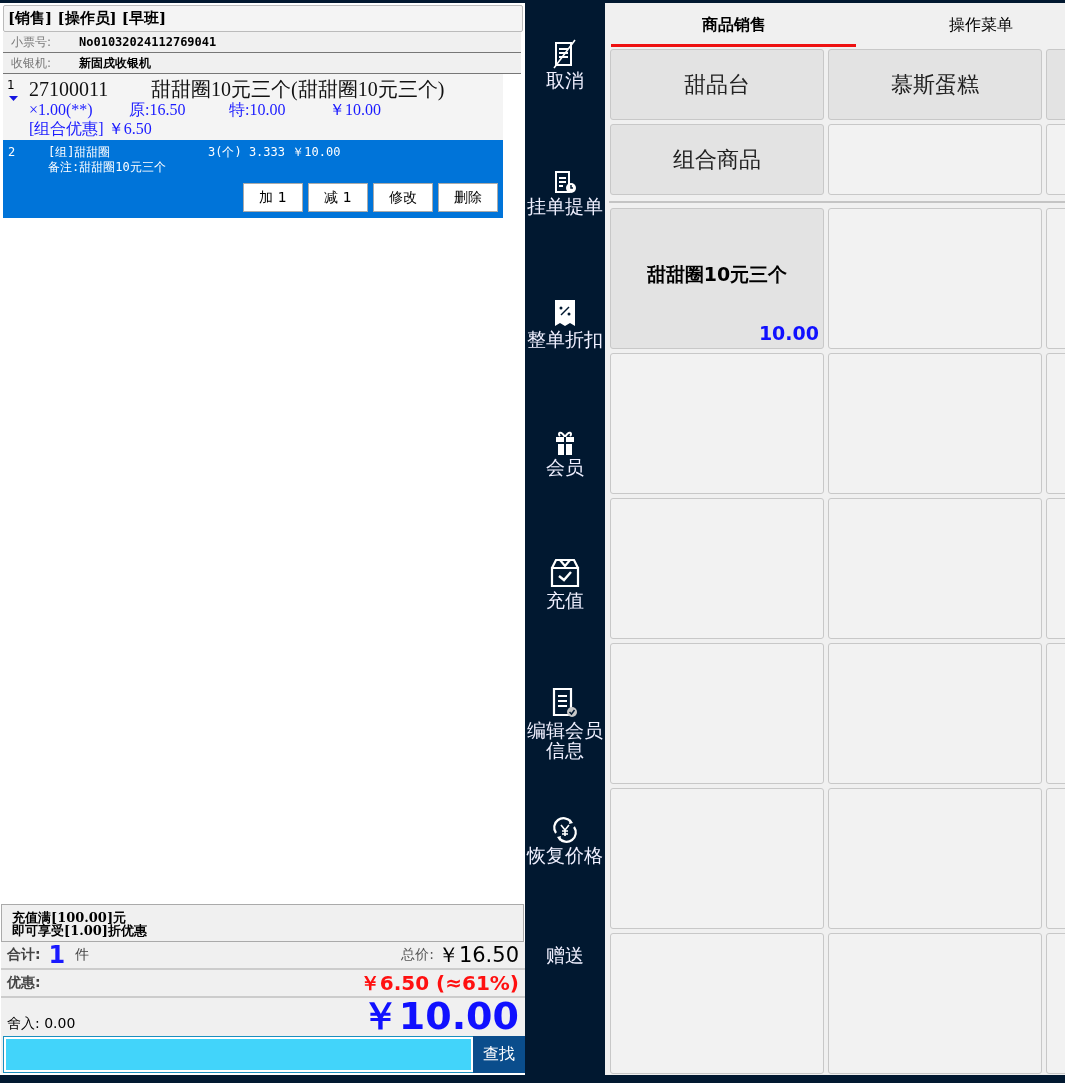  Describe the element at coordinates (69, 89) in the screenshot. I see `product-code: 27100011` at that location.